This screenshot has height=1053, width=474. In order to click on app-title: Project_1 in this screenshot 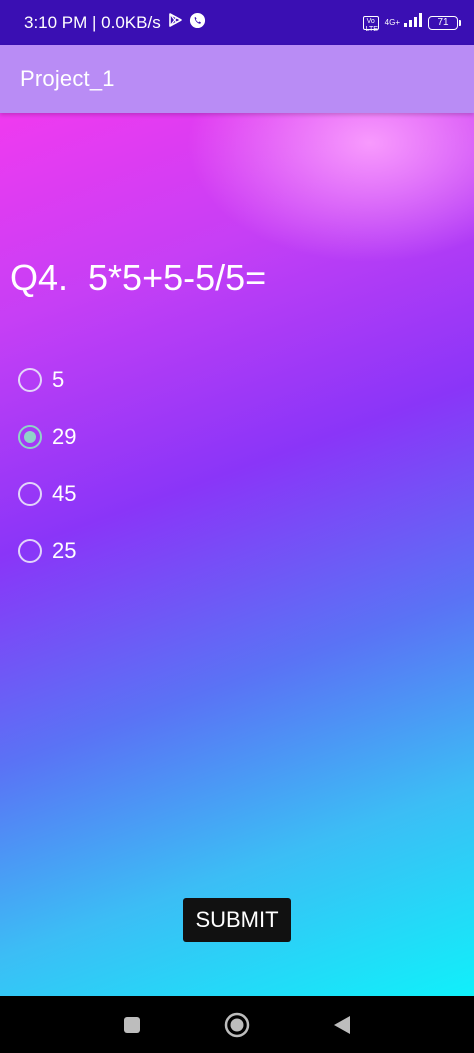, I will do `click(67, 78)`.